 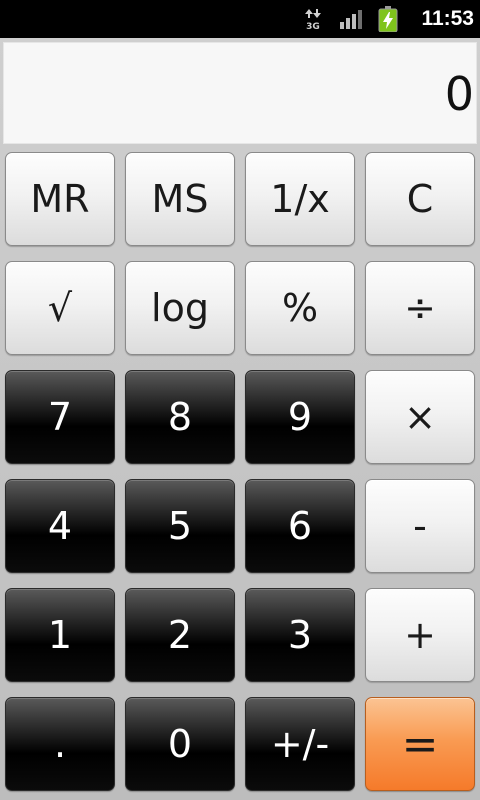 I want to click on subtract-button: -, so click(x=420, y=526).